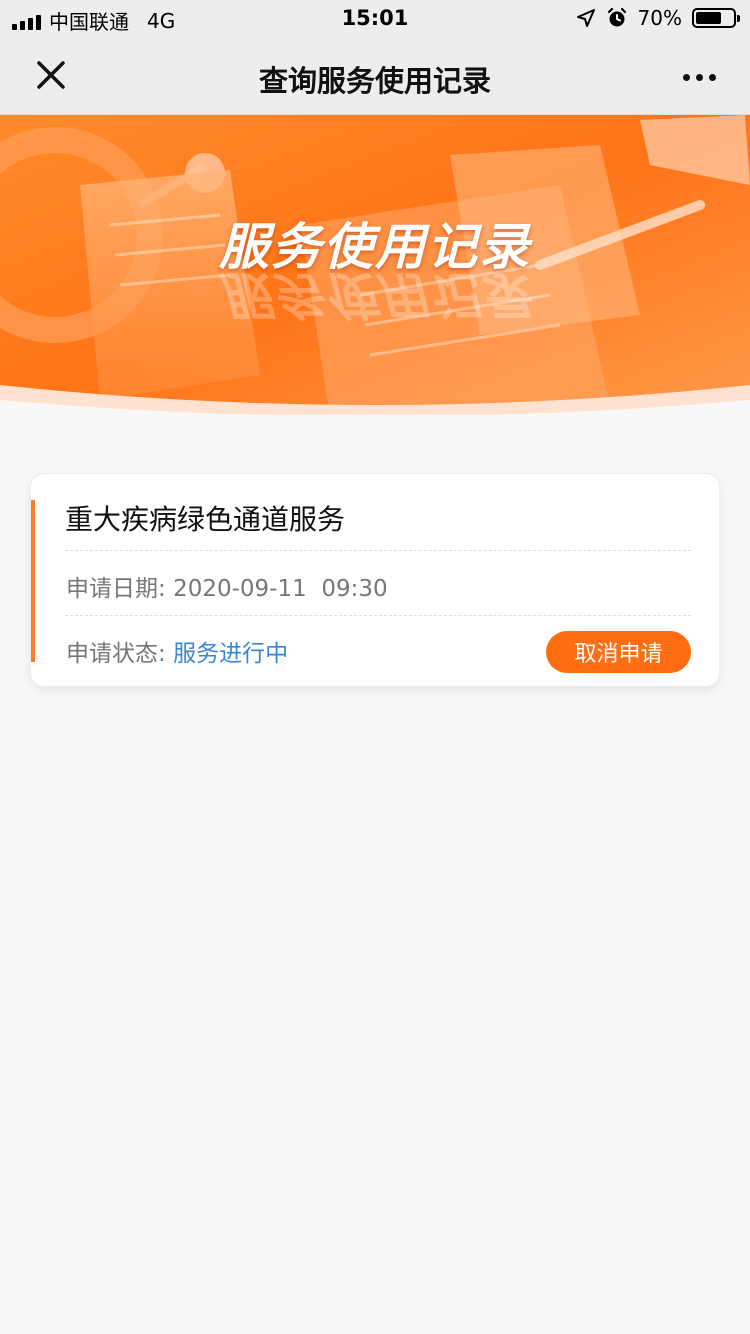 The height and width of the screenshot is (1334, 750). Describe the element at coordinates (116, 654) in the screenshot. I see `status-label: 申请状态:` at that location.